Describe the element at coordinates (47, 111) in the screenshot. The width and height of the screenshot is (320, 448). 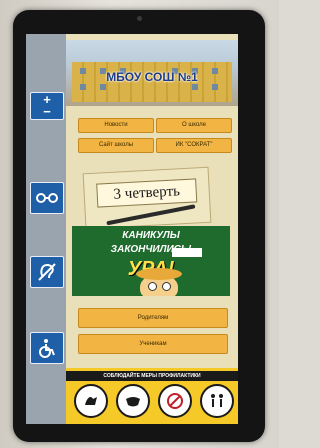
I see `zoom-out-icon: −` at that location.